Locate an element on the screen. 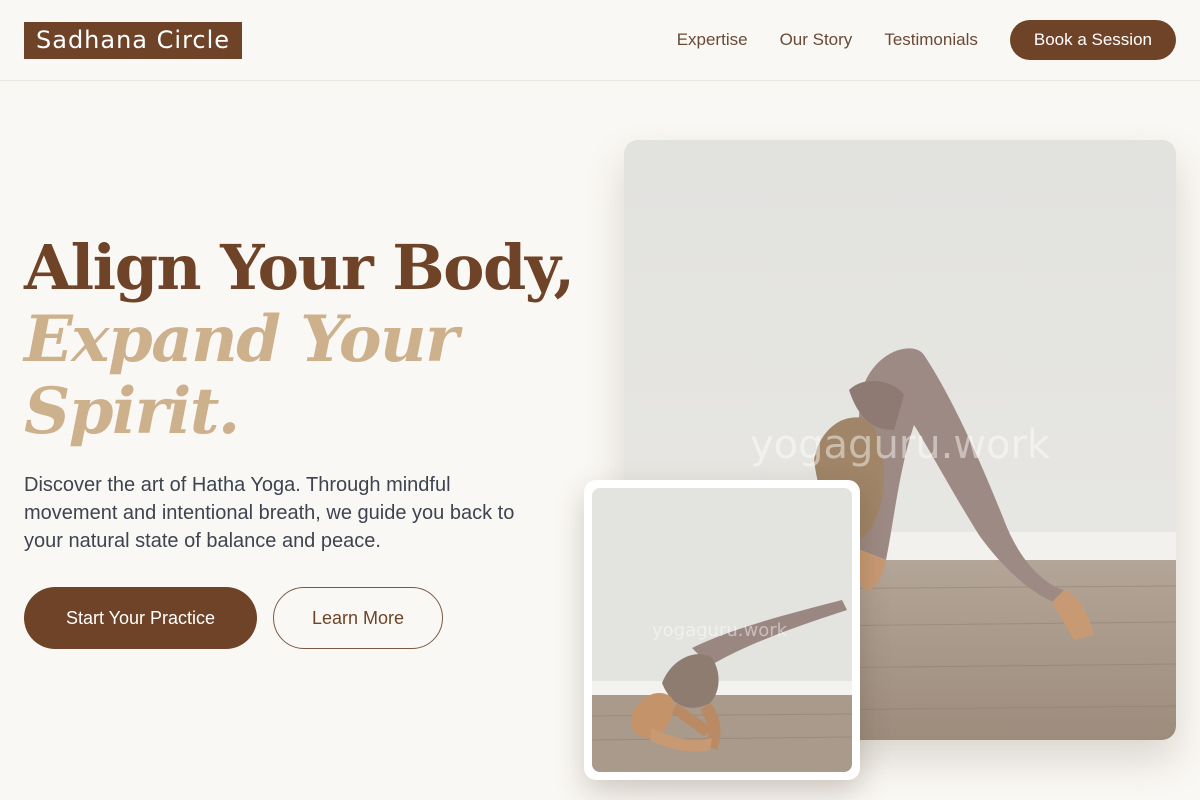 This screenshot has width=1200, height=800. hero-secondary-card: yogaguru.work is located at coordinates (722, 630).